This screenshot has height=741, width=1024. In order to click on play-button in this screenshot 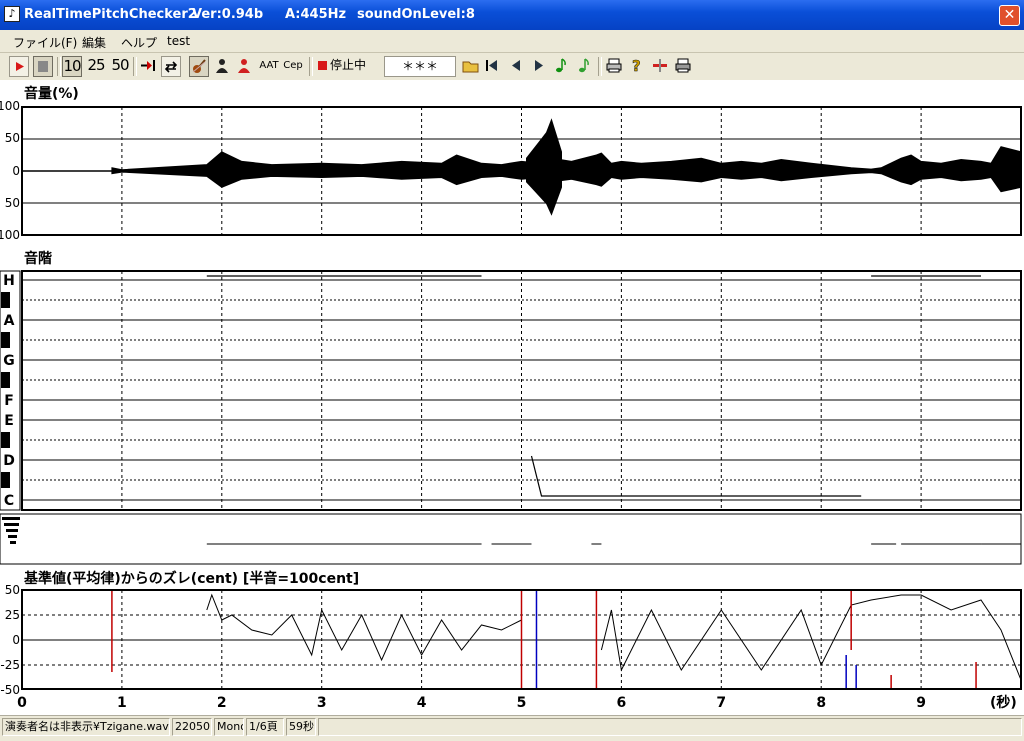, I will do `click(19, 66)`.